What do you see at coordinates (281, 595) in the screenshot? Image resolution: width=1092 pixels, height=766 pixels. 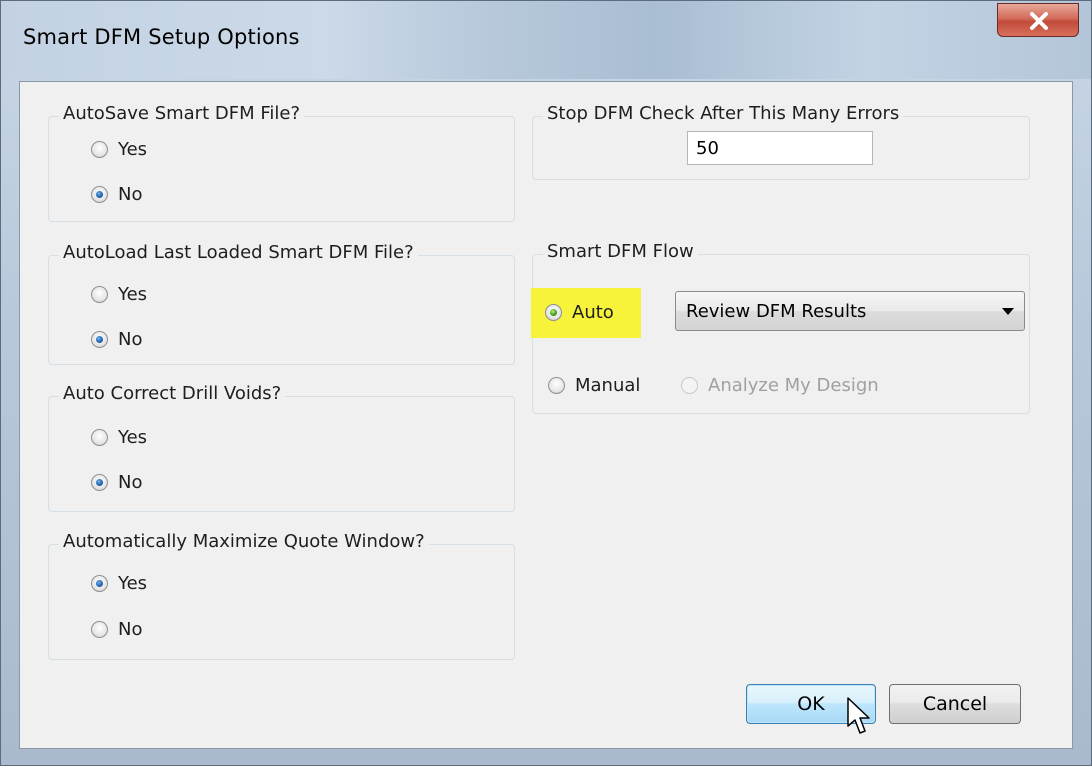 I see `maximize-quote-group: Automatically Maximize Quote Window?` at bounding box center [281, 595].